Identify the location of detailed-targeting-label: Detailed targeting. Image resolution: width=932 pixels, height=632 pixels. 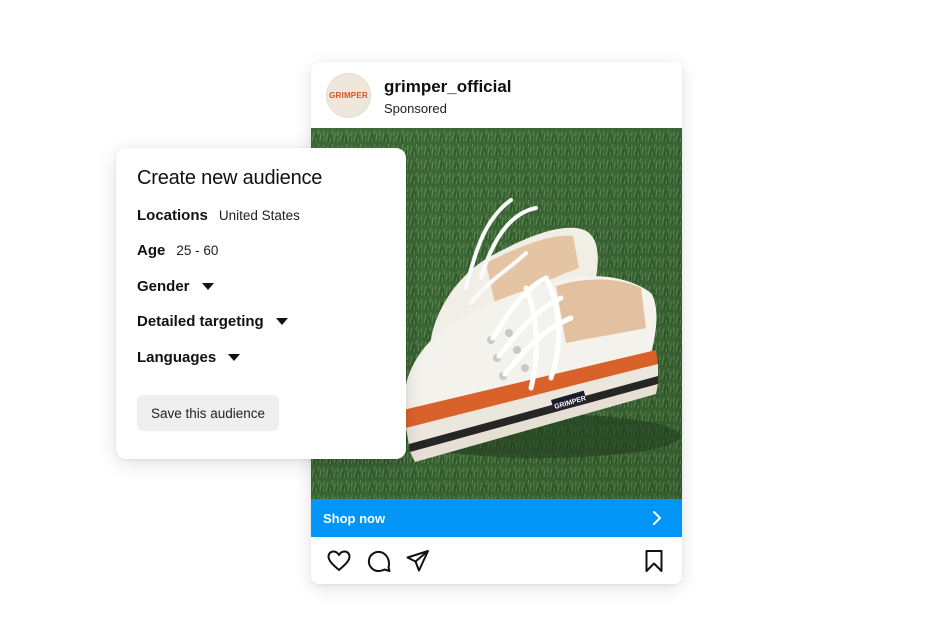
(200, 321).